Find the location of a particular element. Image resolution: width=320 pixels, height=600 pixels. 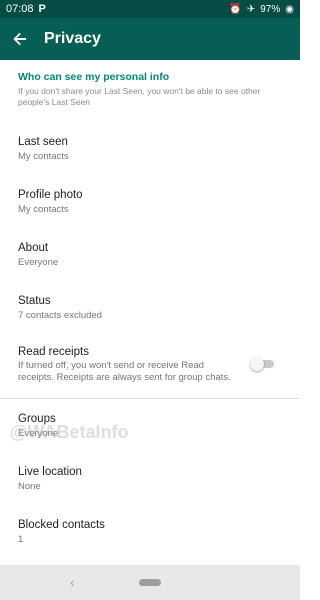

battery-percent: 97% is located at coordinates (270, 9).